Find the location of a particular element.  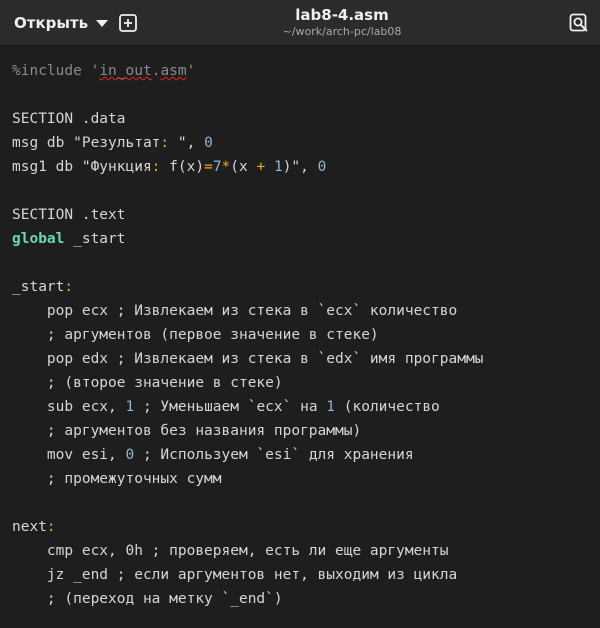

code-line-14: ; (второе значение в стеке) is located at coordinates (147, 383).